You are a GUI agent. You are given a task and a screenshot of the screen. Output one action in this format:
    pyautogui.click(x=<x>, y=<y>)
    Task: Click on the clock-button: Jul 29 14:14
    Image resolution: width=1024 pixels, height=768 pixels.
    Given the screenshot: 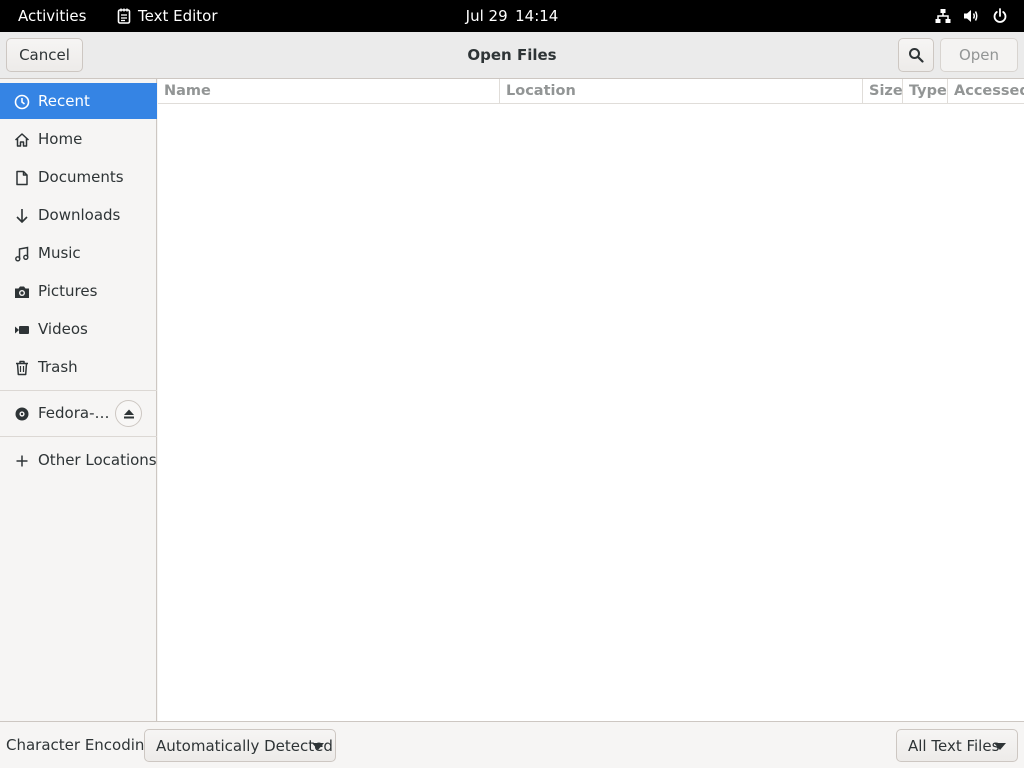 What is the action you would take?
    pyautogui.click(x=512, y=16)
    